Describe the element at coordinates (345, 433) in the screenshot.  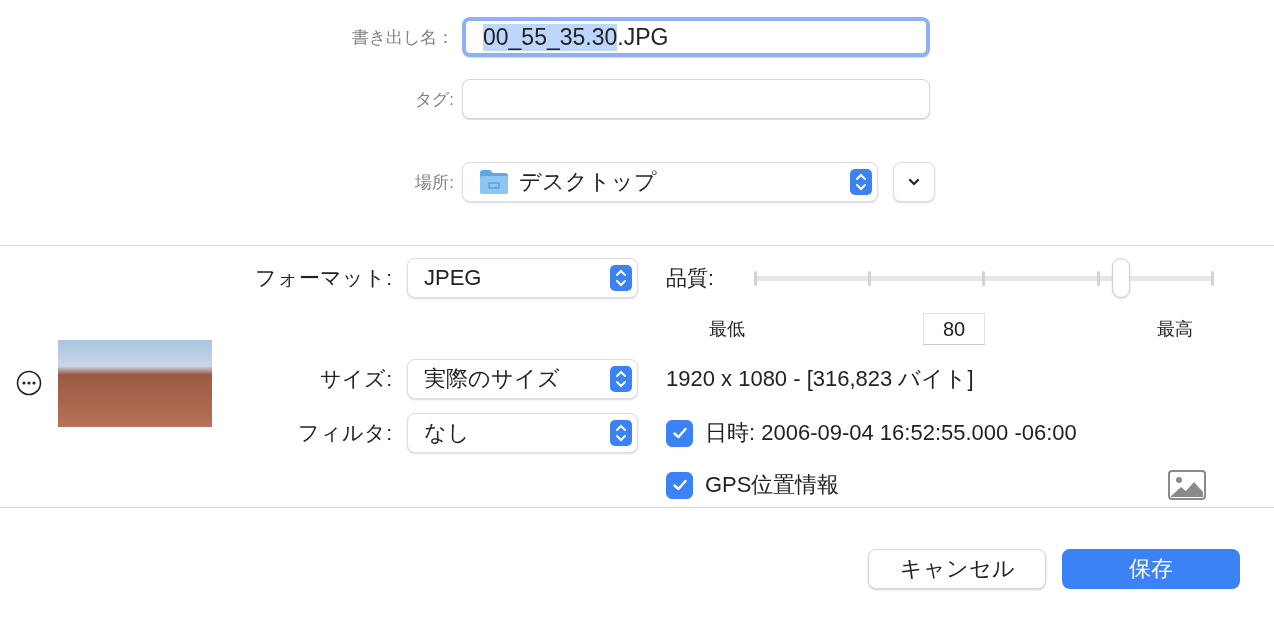
I see `field-label: フィルタ:` at that location.